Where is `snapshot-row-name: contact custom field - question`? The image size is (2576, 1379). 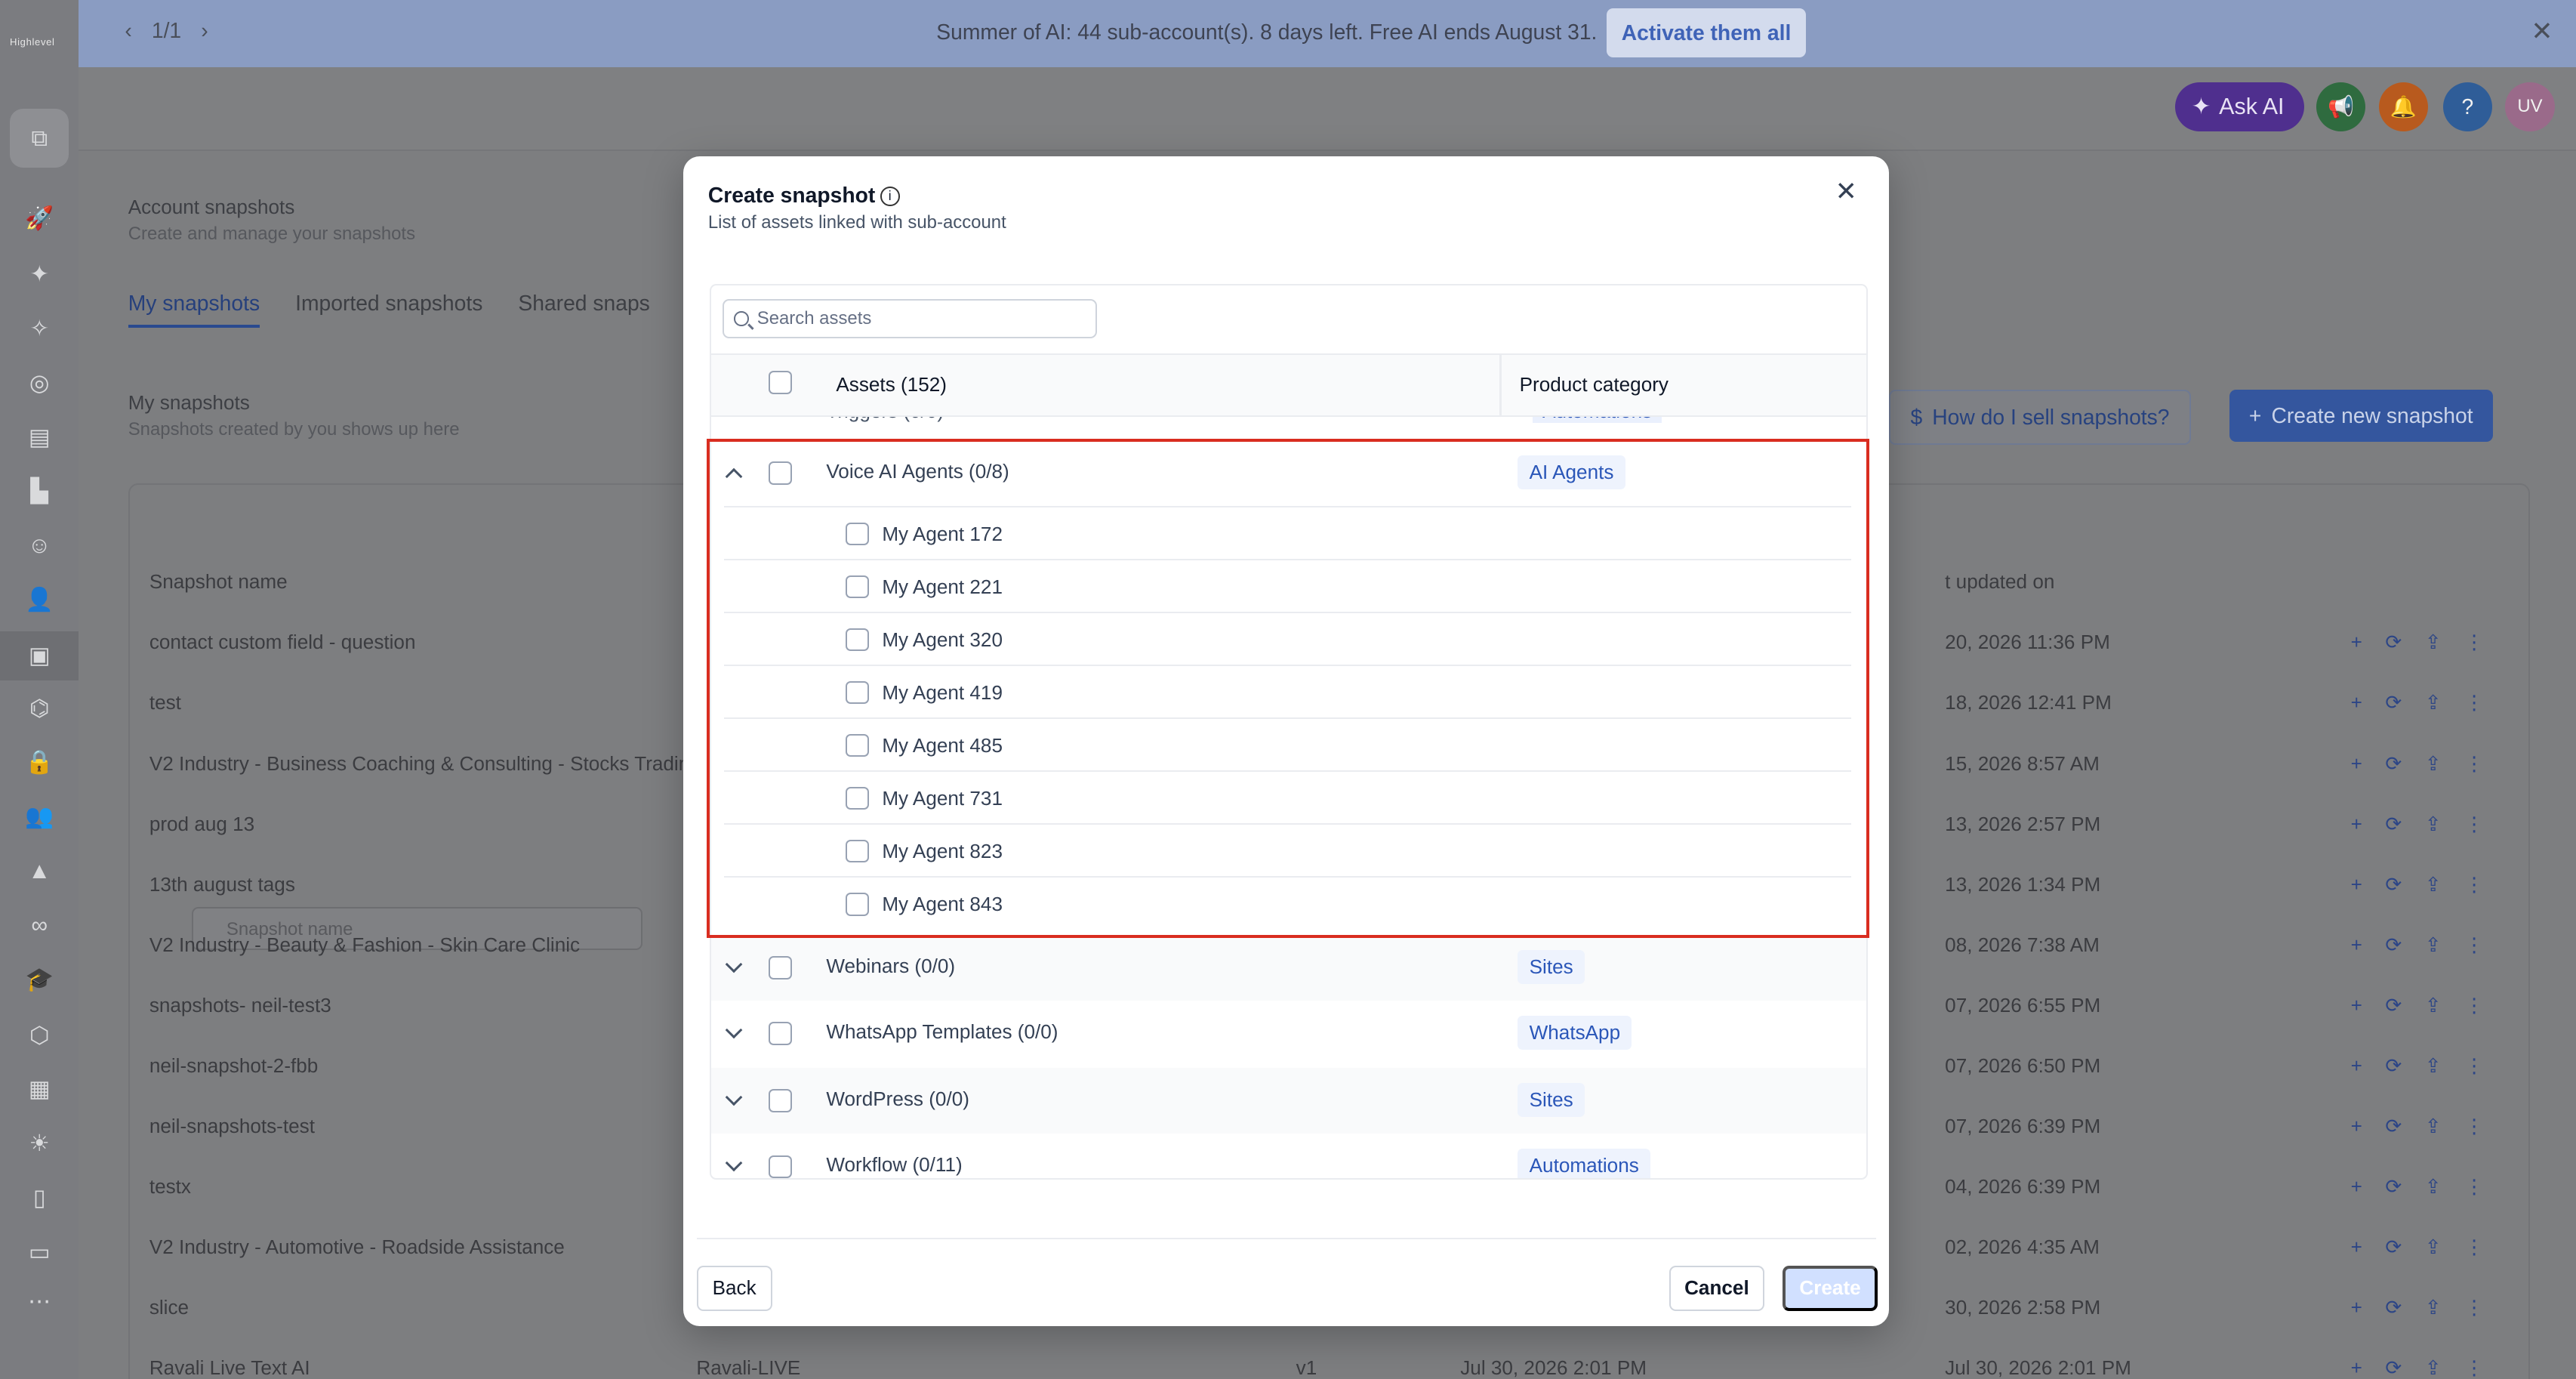
snapshot-row-name: contact custom field - question is located at coordinates (282, 642).